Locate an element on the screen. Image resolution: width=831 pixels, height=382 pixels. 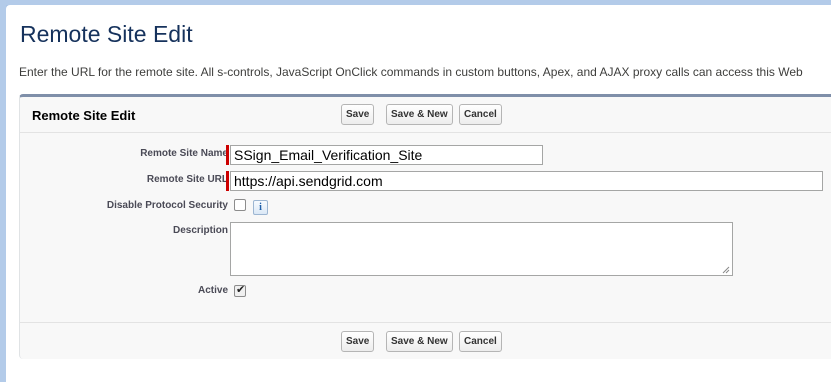
save-new-button-top: Save & New is located at coordinates (419, 114).